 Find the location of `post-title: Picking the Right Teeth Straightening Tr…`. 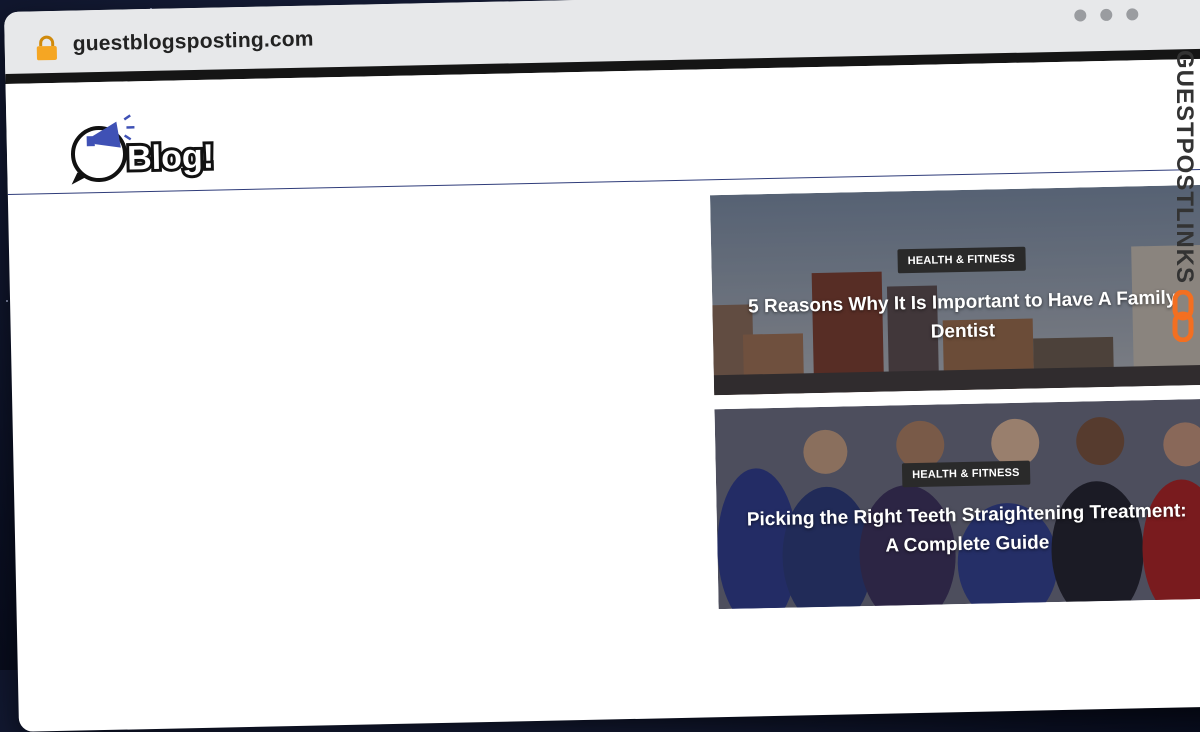

post-title: Picking the Right Teeth Straightening Tr… is located at coordinates (966, 529).